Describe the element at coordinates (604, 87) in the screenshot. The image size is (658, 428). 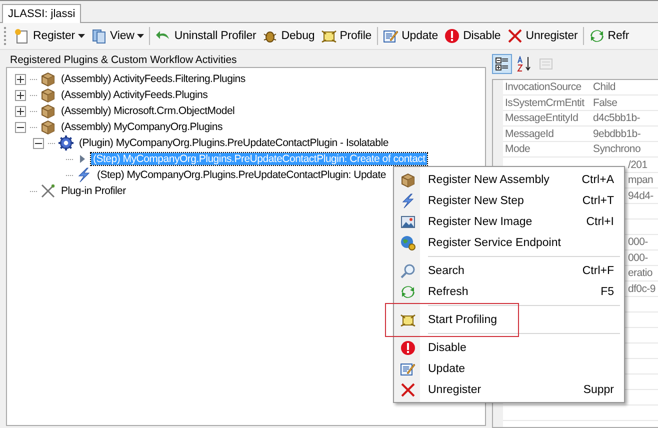
I see `property-value: Child` at that location.